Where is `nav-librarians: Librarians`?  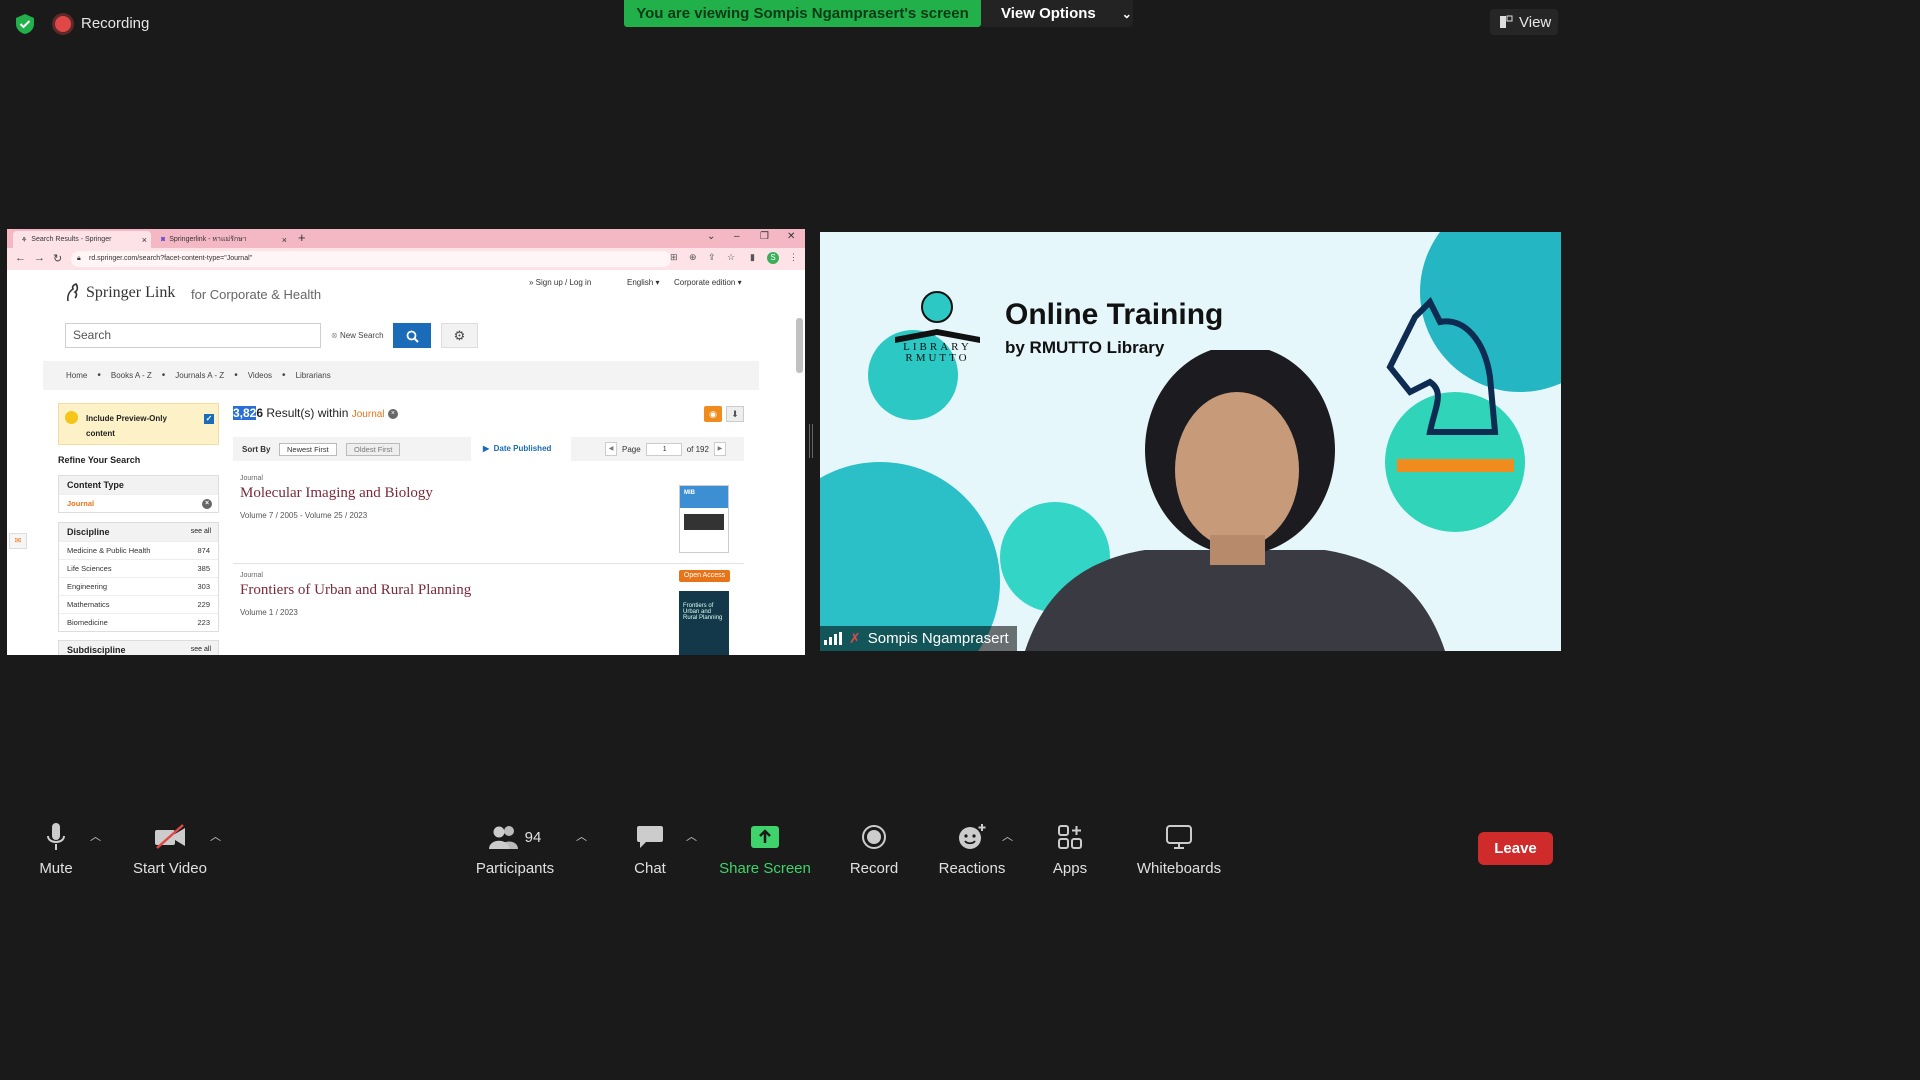 nav-librarians: Librarians is located at coordinates (313, 375).